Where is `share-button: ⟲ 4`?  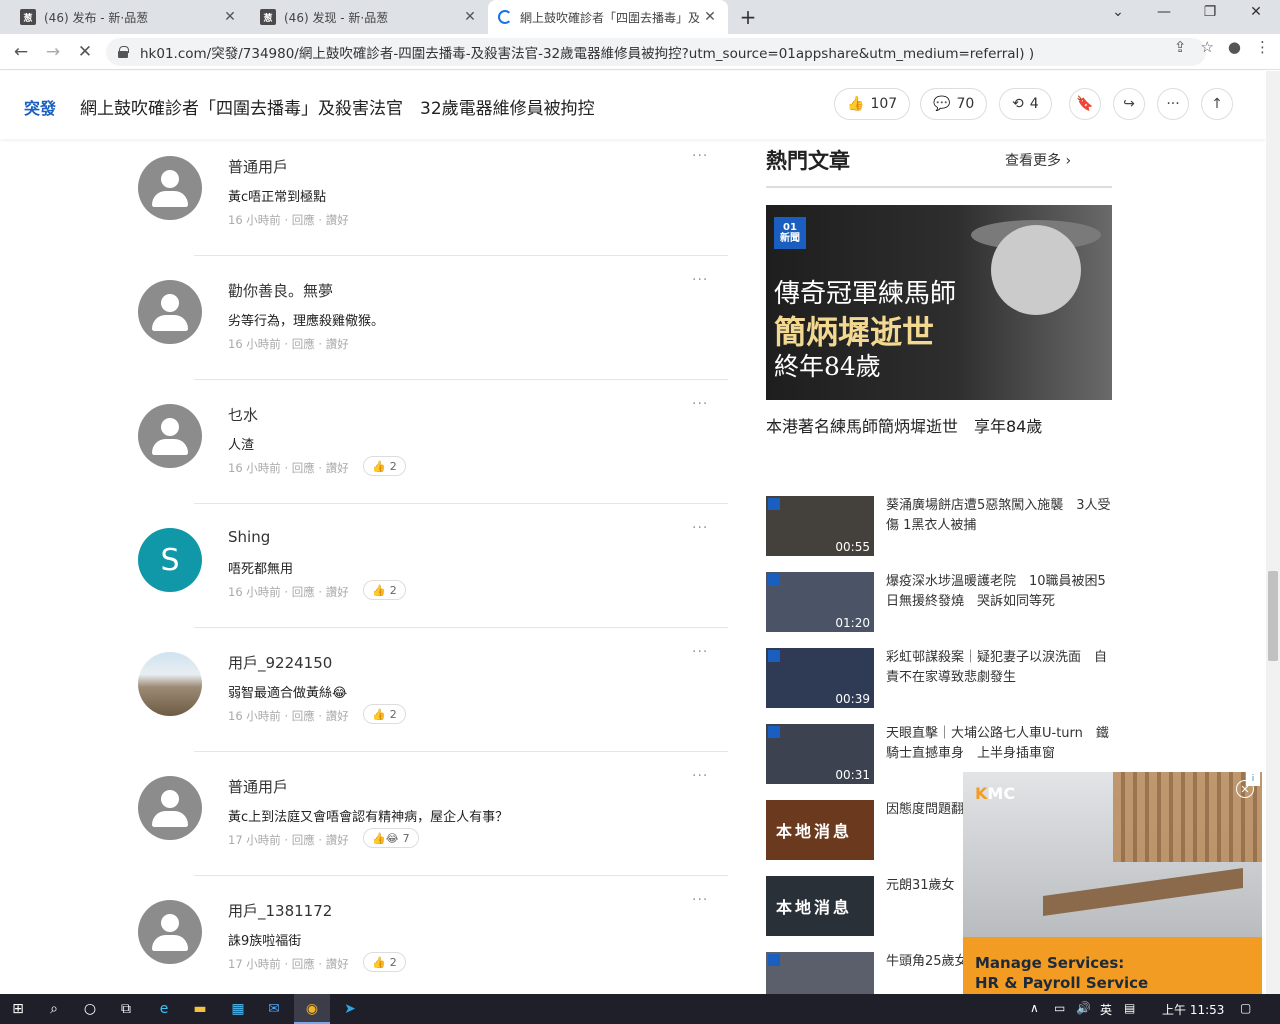 share-button: ⟲ 4 is located at coordinates (1025, 104).